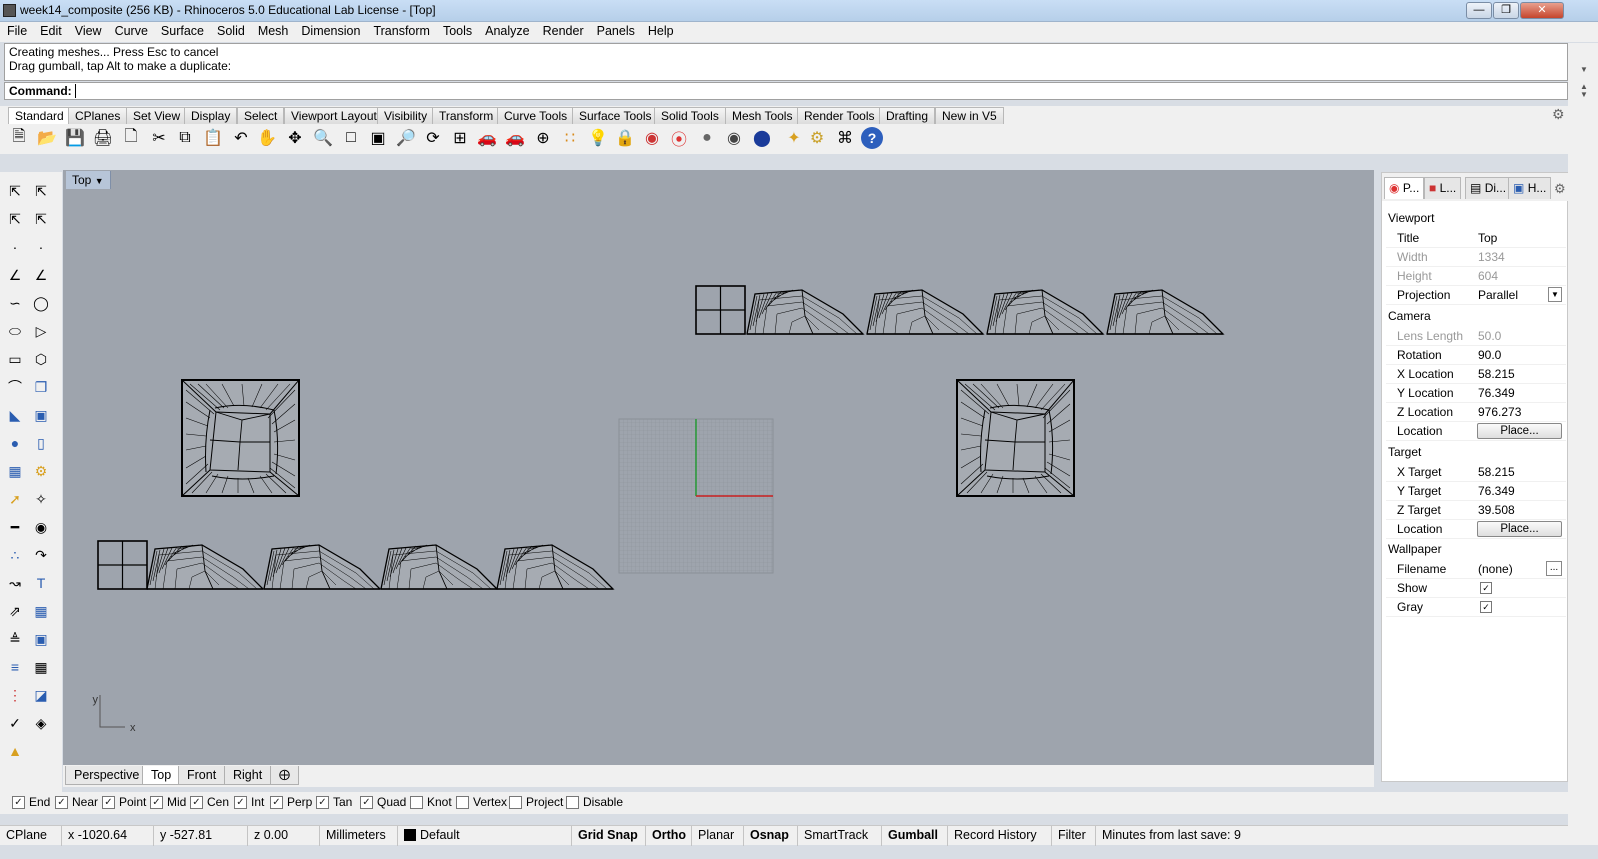  Describe the element at coordinates (15, 415) in the screenshot. I see `surface-icon: ◣` at that location.